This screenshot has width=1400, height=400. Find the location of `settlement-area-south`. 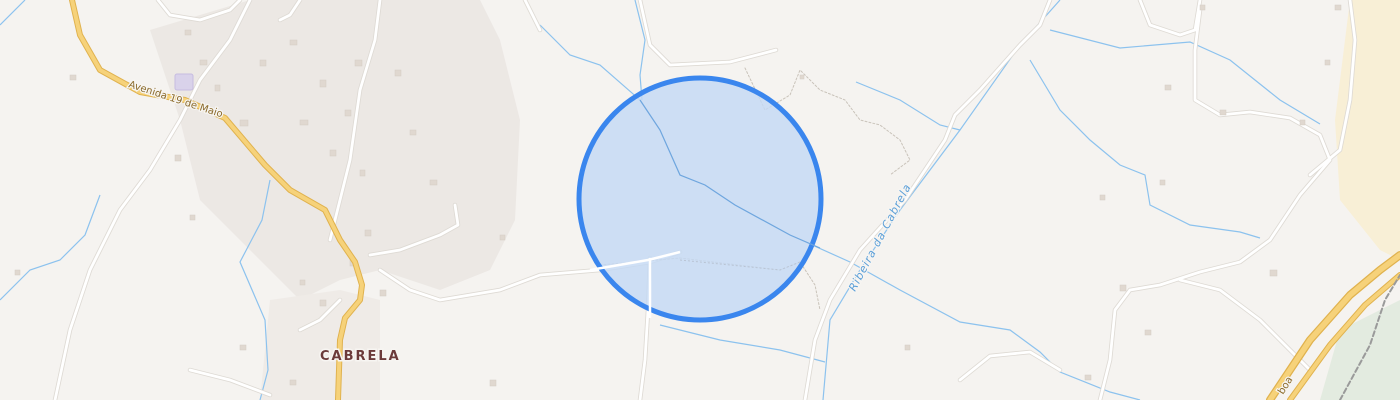

settlement-area-south is located at coordinates (320, 345).